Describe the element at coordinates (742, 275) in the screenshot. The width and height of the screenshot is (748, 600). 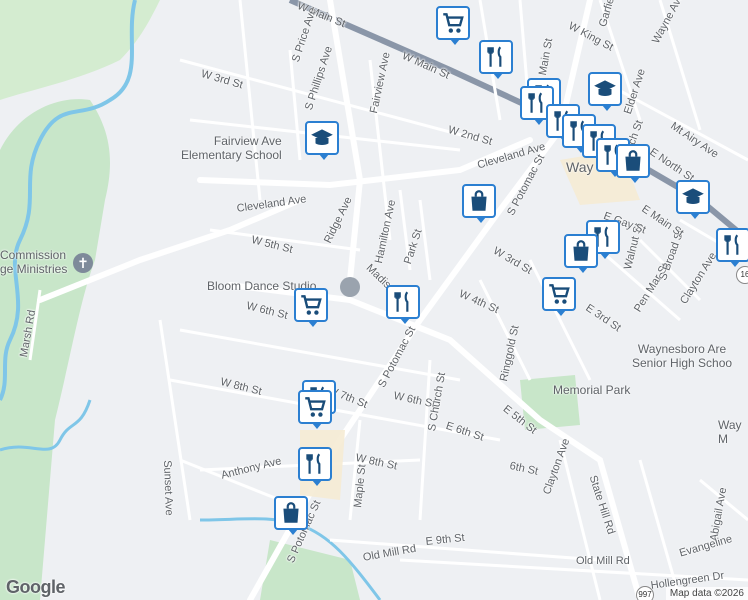
I see `route-shield-icon: 16` at that location.